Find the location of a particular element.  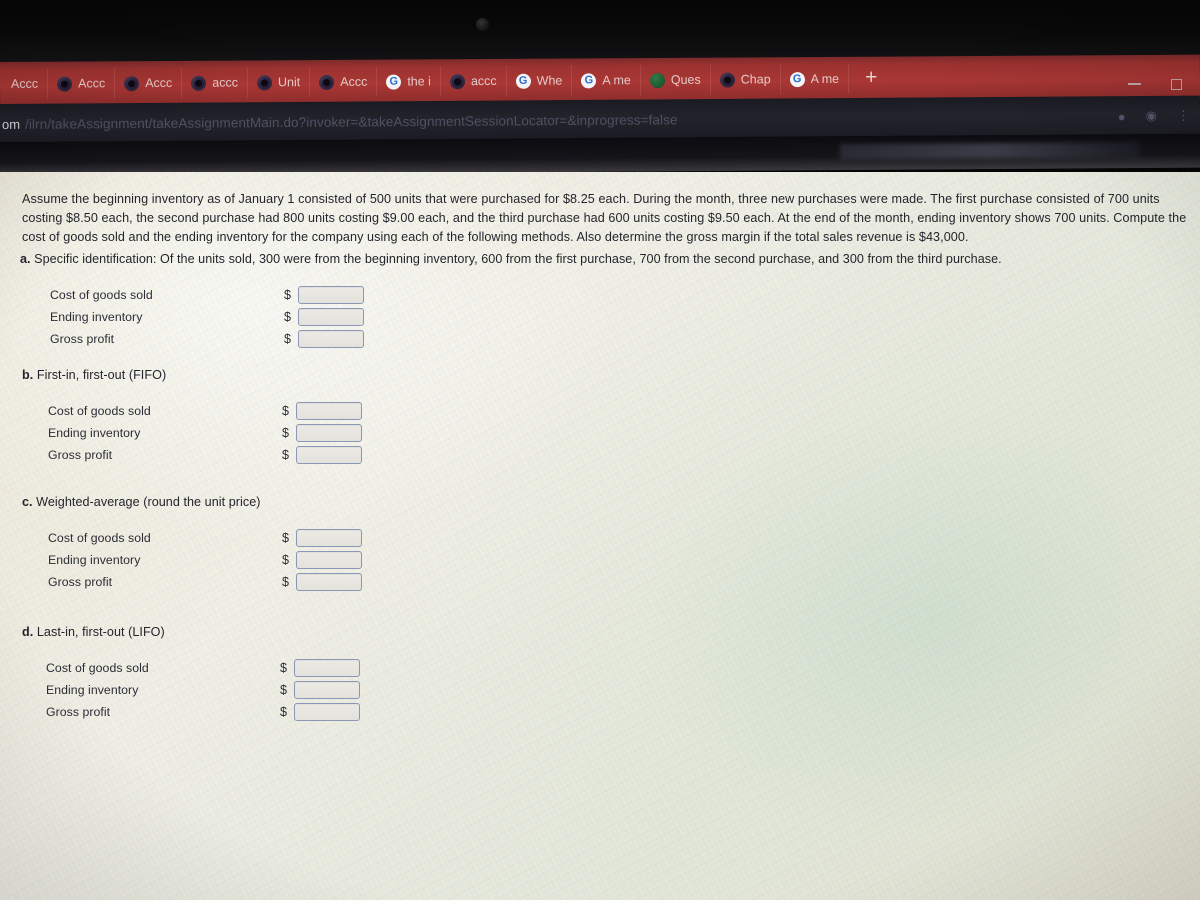

address-bar-icons: ● ◉ ⋮ is located at coordinates (1154, 116).